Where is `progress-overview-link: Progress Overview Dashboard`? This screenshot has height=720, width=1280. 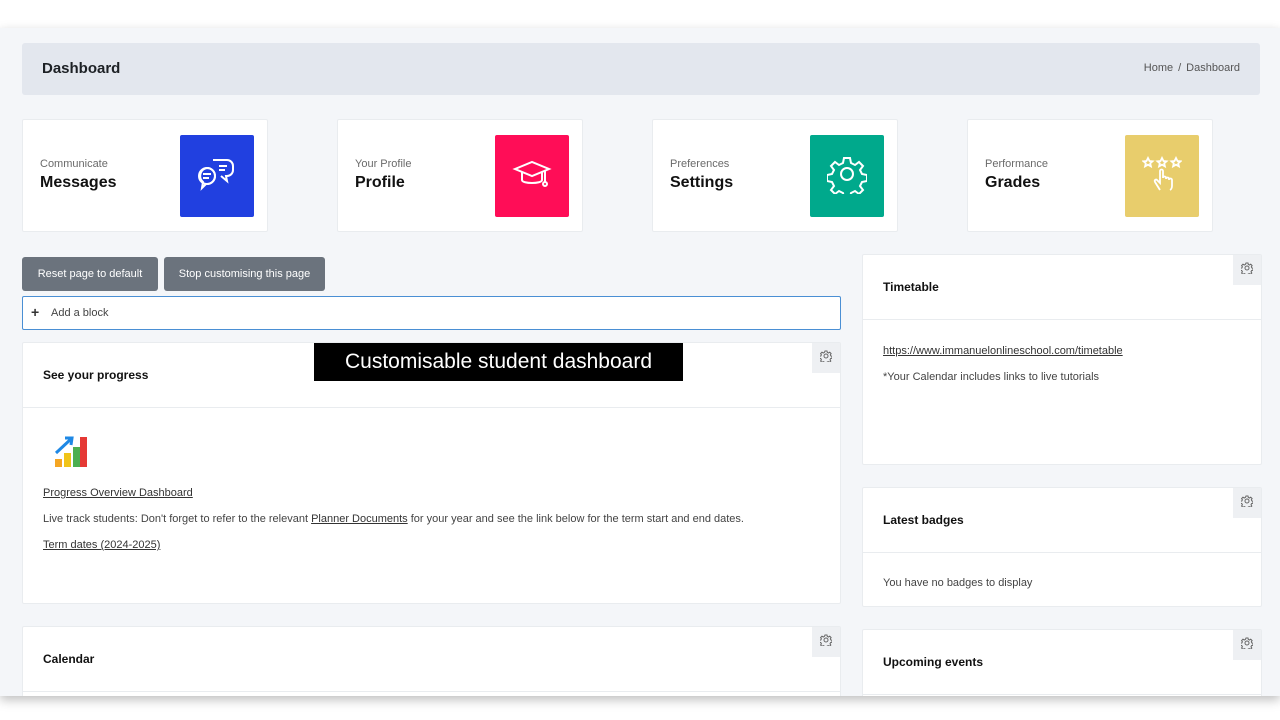
progress-overview-link: Progress Overview Dashboard is located at coordinates (118, 493).